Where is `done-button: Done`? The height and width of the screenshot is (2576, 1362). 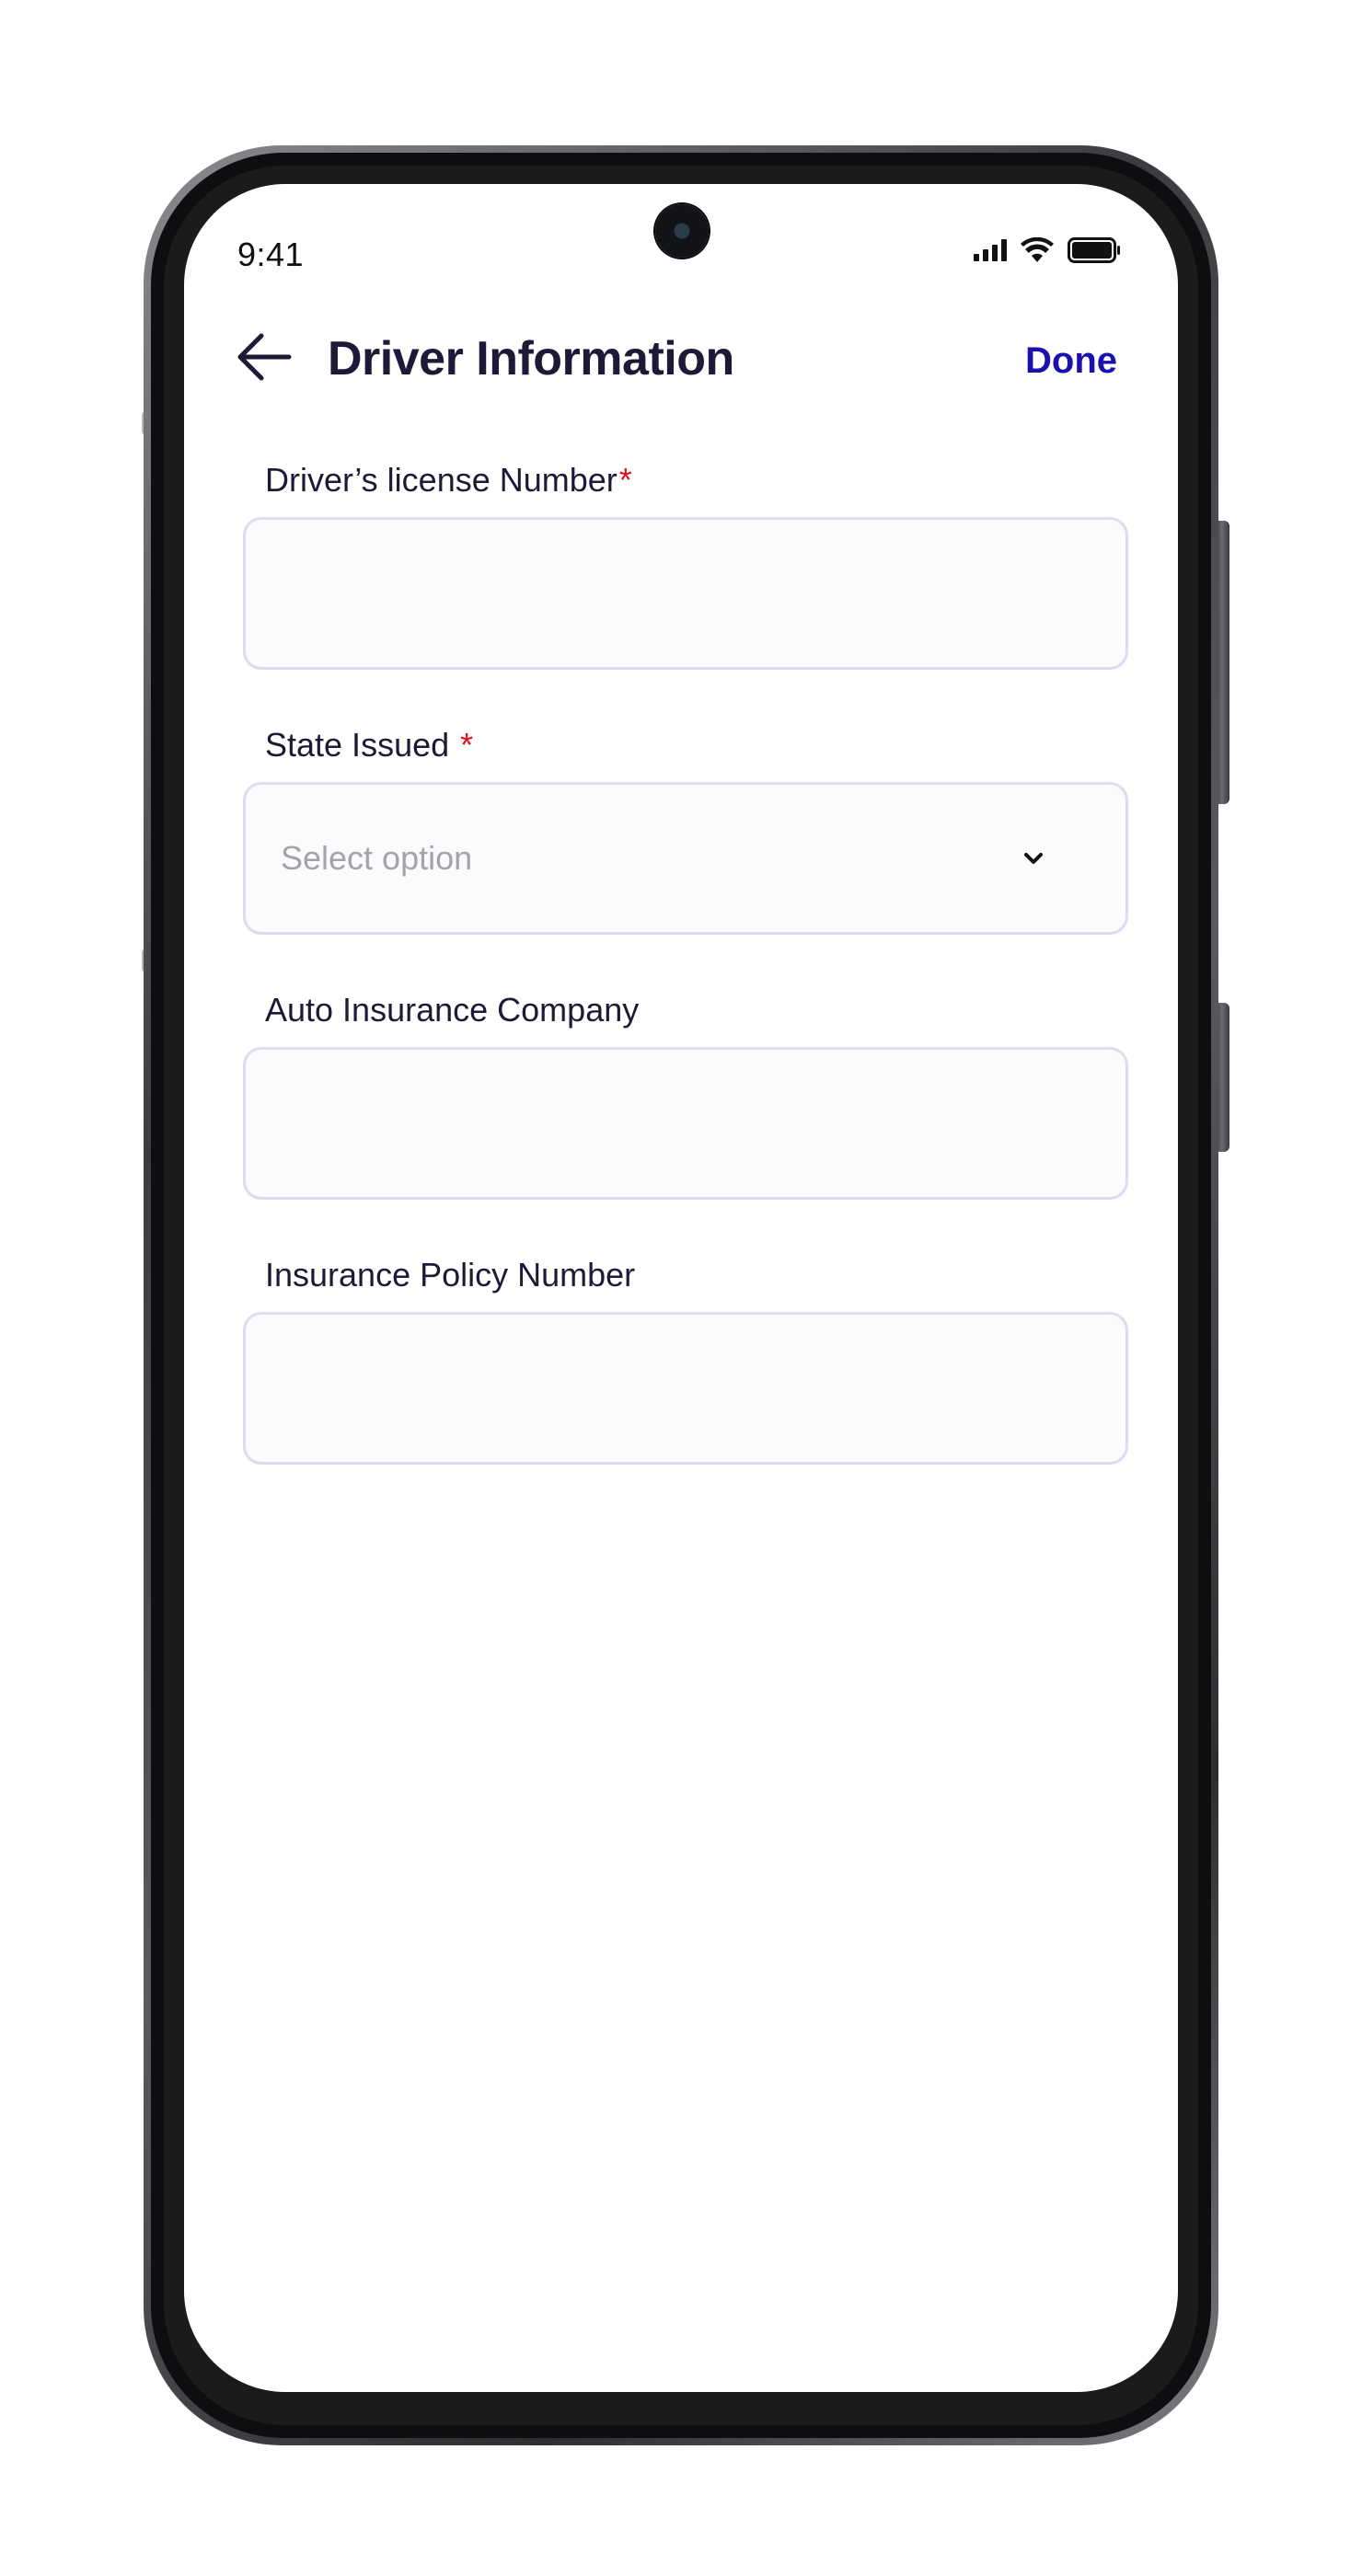
done-button: Done is located at coordinates (1071, 361).